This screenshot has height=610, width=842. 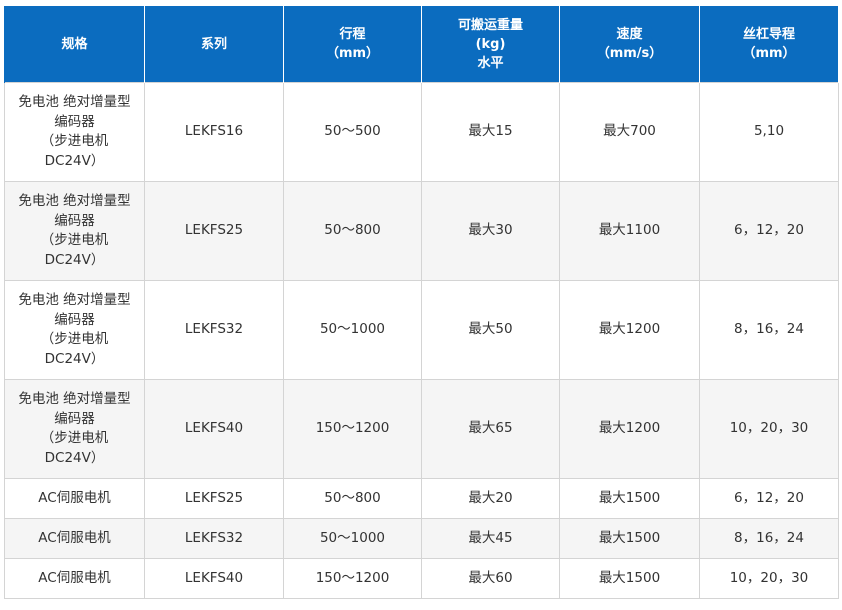 What do you see at coordinates (629, 34) in the screenshot?
I see `header-speed-label: 速度` at bounding box center [629, 34].